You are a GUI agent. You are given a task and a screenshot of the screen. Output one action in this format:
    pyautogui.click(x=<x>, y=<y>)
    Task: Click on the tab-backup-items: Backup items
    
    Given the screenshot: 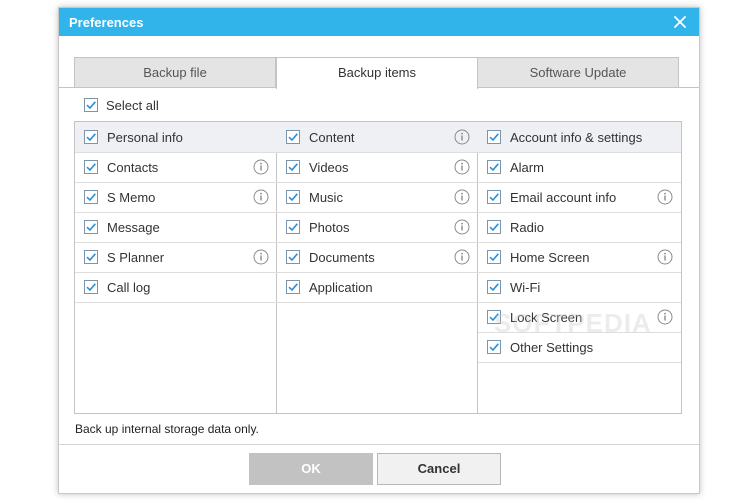 What is the action you would take?
    pyautogui.click(x=377, y=73)
    